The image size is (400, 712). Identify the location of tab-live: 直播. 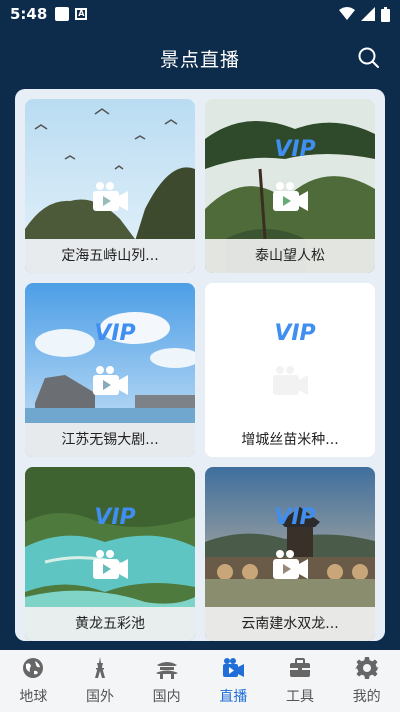
(233, 681).